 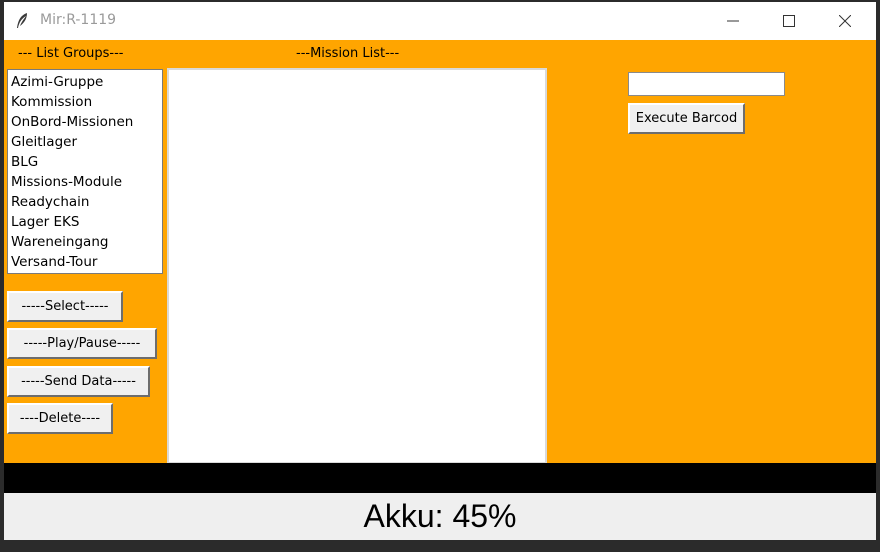 What do you see at coordinates (65, 306) in the screenshot?
I see `select-button: -----Select-----` at bounding box center [65, 306].